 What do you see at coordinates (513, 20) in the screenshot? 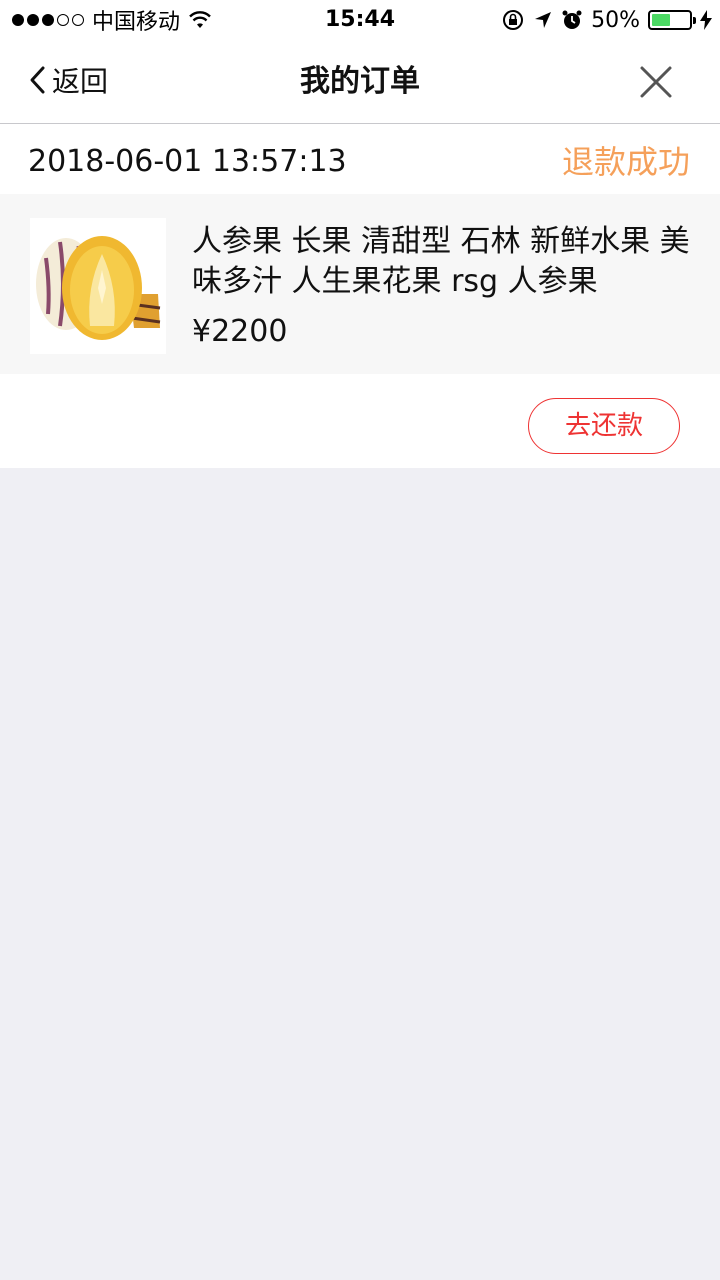
I see `orientation-lock-icon` at bounding box center [513, 20].